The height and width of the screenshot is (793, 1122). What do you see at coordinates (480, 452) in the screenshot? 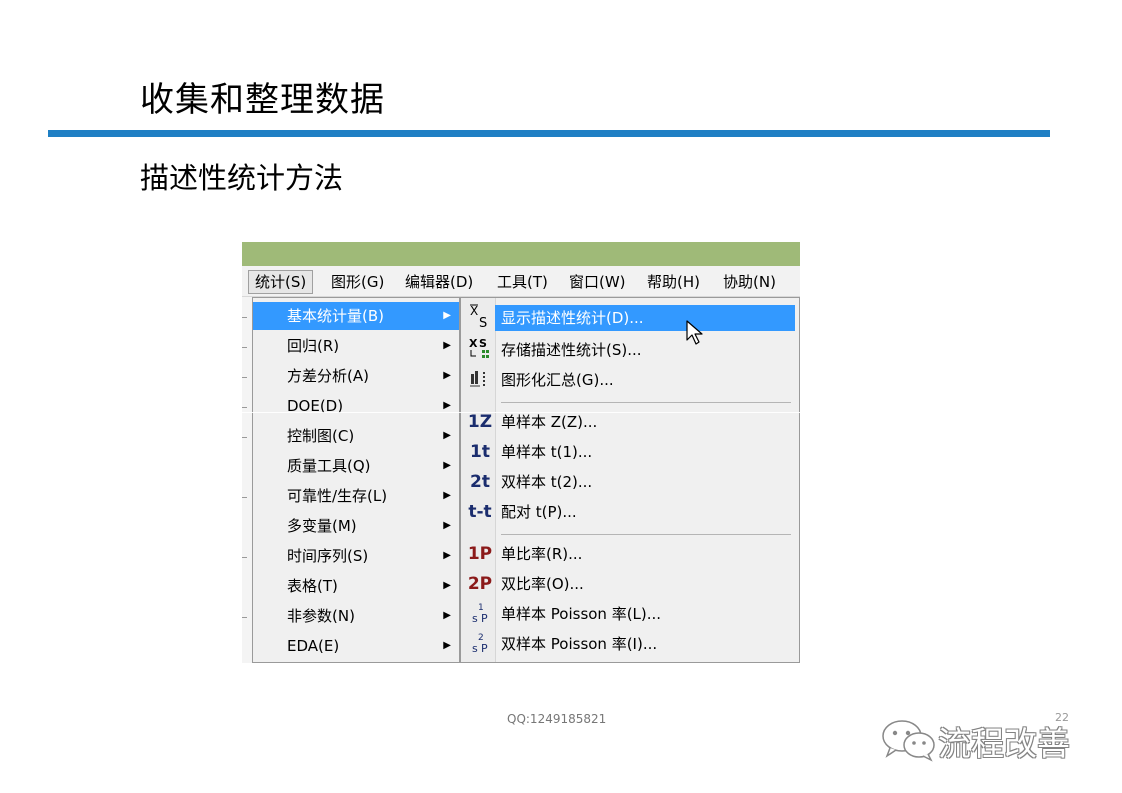
I see `one-sample-t-icon: 1t` at bounding box center [480, 452].